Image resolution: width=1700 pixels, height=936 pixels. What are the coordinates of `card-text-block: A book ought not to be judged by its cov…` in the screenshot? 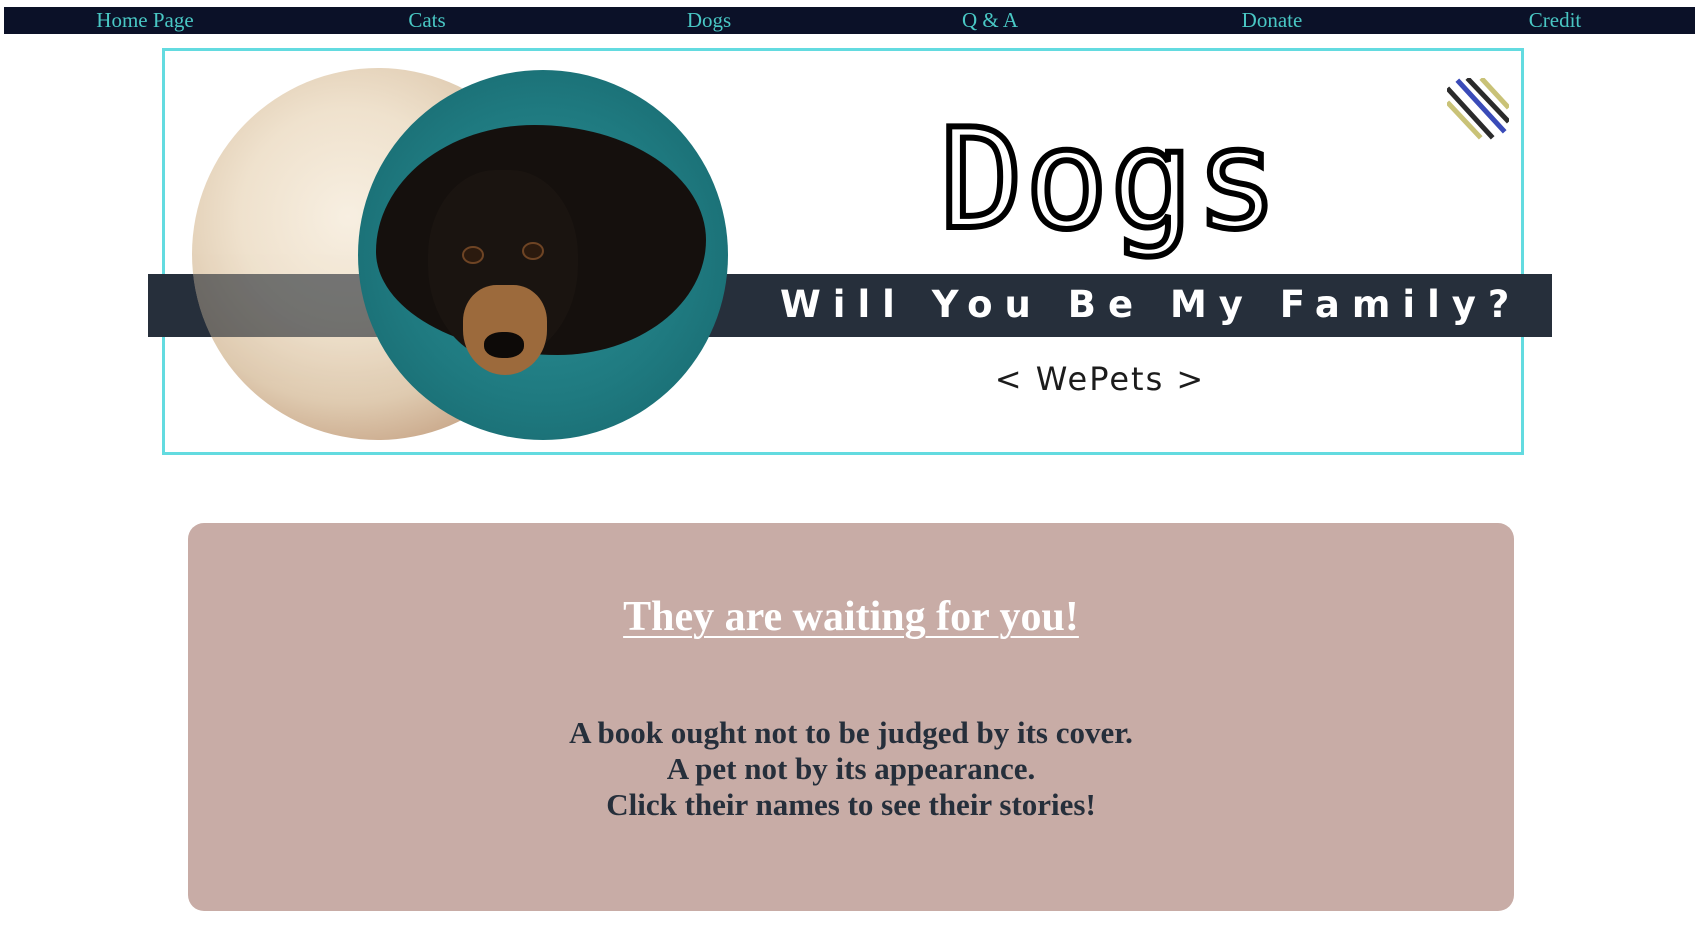 It's located at (851, 769).